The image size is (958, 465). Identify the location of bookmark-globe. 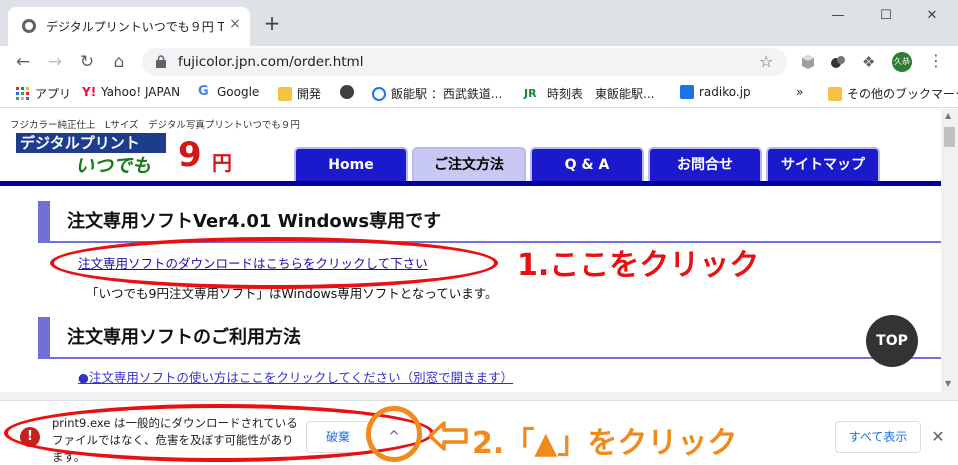
(347, 92).